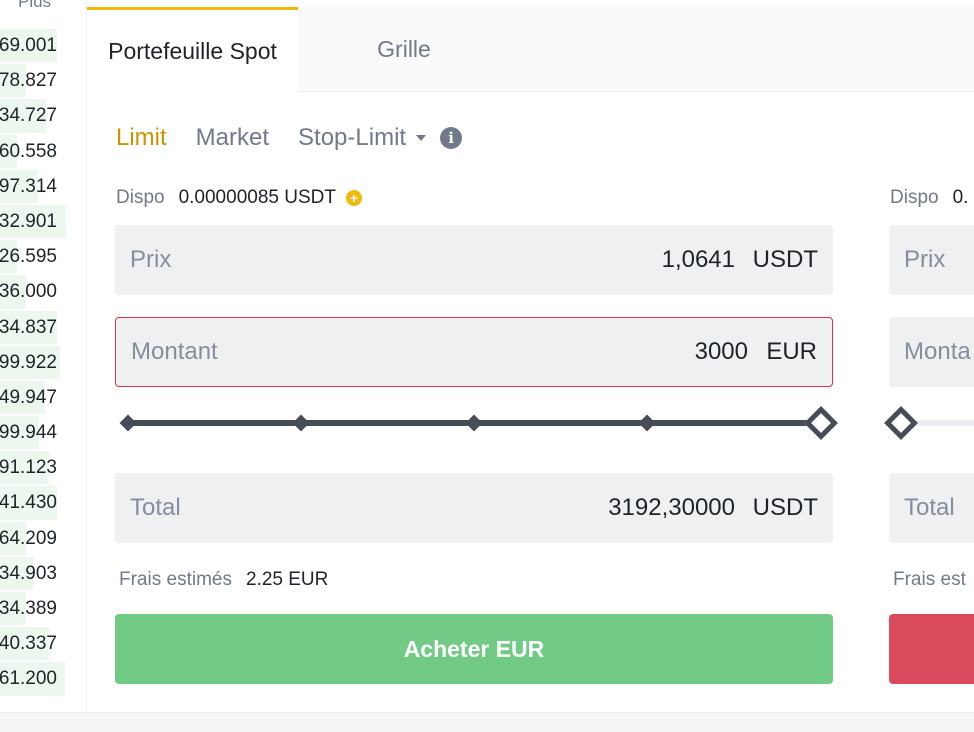  Describe the element at coordinates (929, 579) in the screenshot. I see `sell-fees-label: Frais est` at that location.